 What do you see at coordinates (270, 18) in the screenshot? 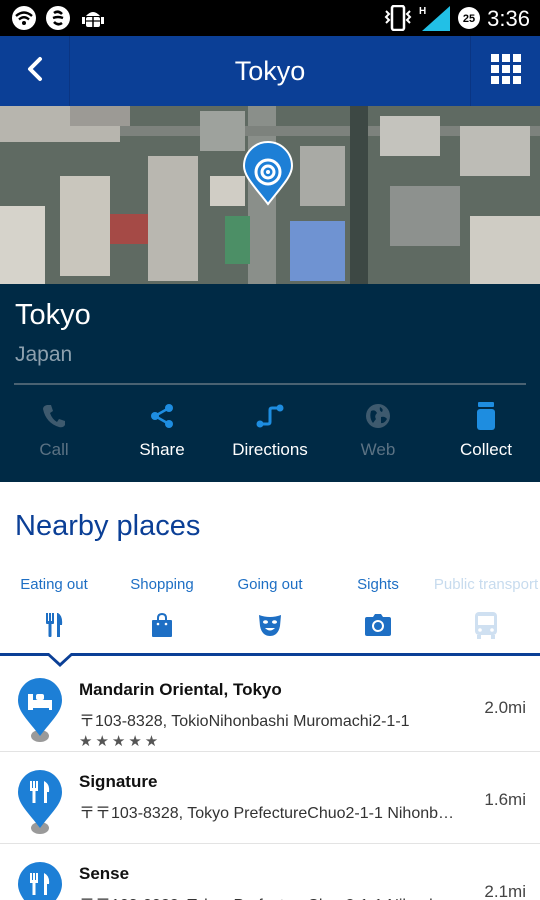
I see `status-bar: H 25 3:36` at bounding box center [270, 18].